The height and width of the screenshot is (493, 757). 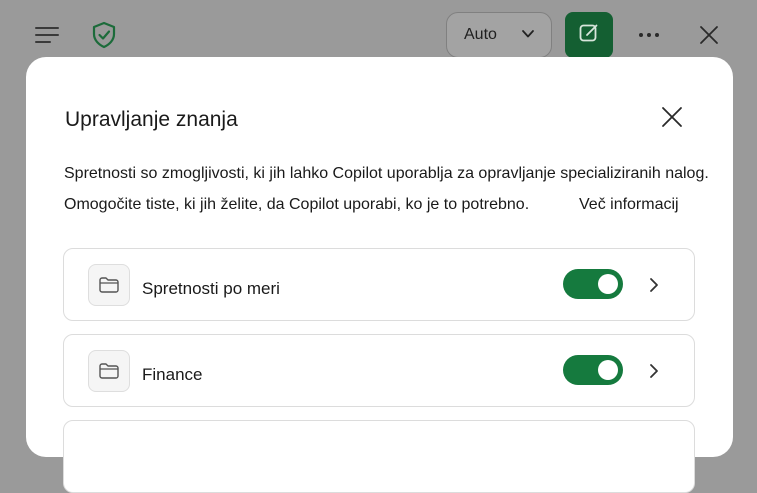 What do you see at coordinates (672, 117) in the screenshot?
I see `dialog-close-icon` at bounding box center [672, 117].